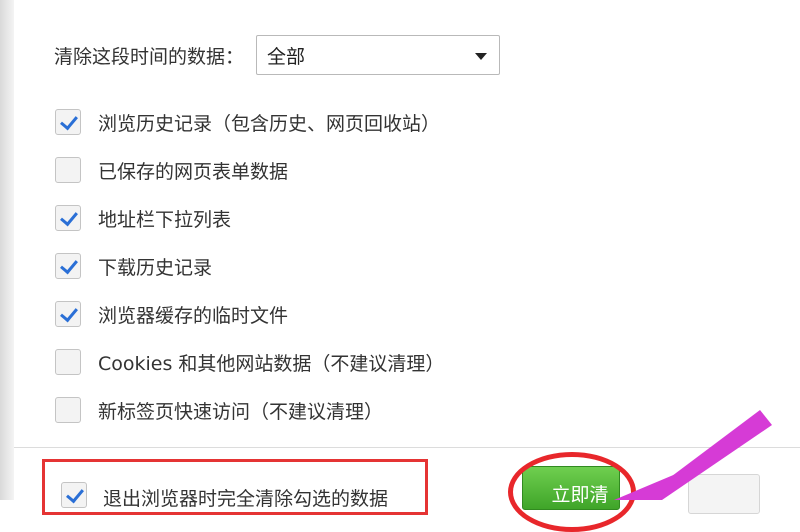 The image size is (800, 532). Describe the element at coordinates (652, 484) in the screenshot. I see `arrow-head` at that location.